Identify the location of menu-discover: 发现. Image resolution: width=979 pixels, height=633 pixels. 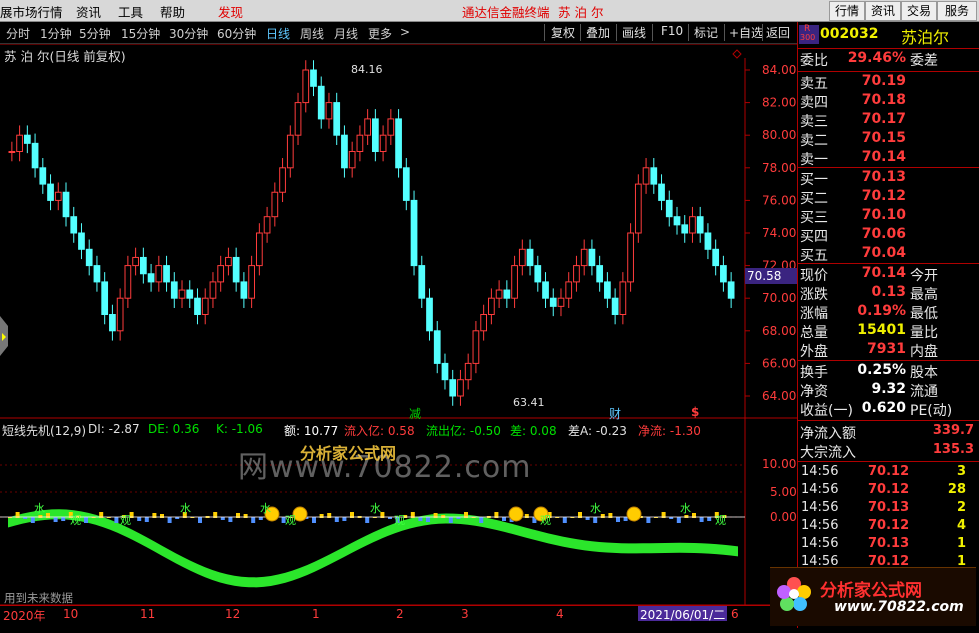
(230, 11).